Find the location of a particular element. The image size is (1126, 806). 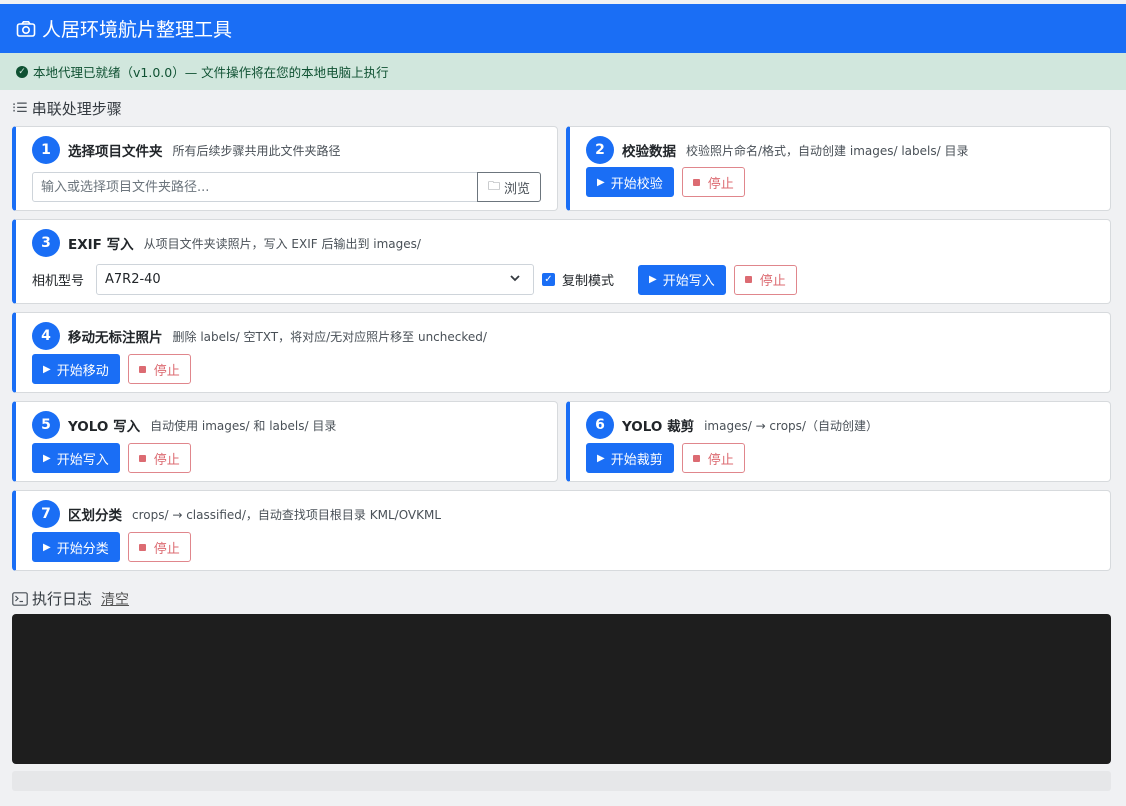

step-title: YOLO 裁剪 is located at coordinates (658, 427).